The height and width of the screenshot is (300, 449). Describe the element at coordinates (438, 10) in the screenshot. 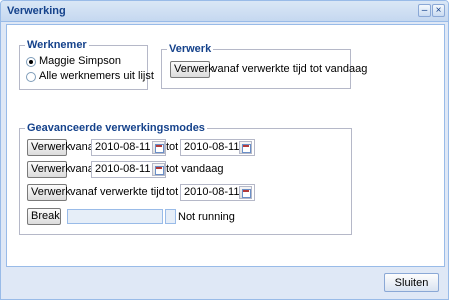

I see `close-icon: ×` at that location.